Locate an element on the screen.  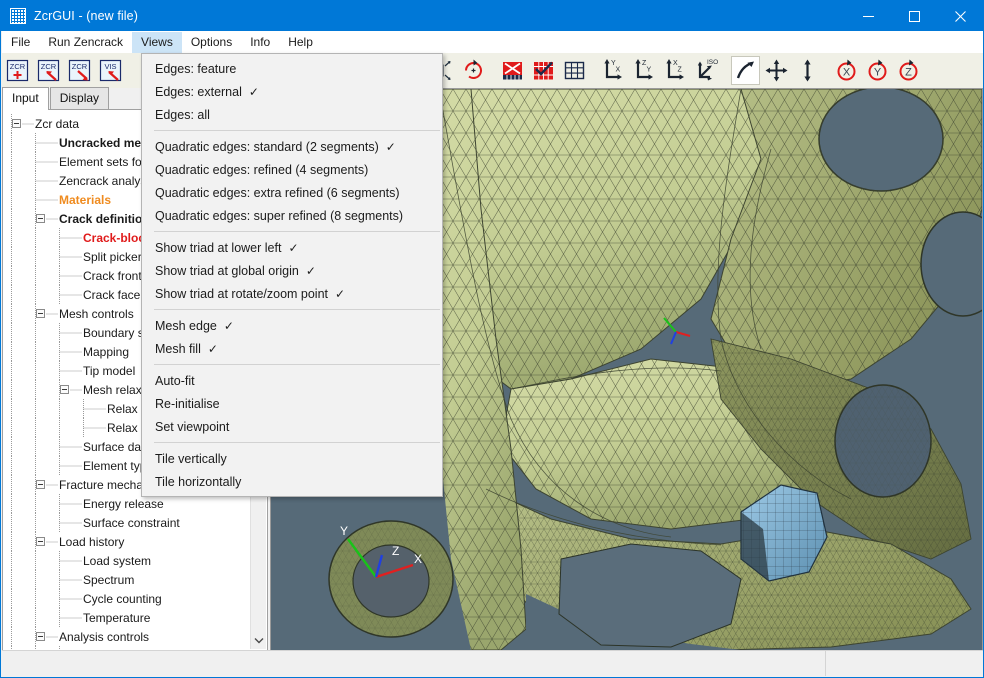
view-xy-button: Y X is located at coordinates (613, 70).